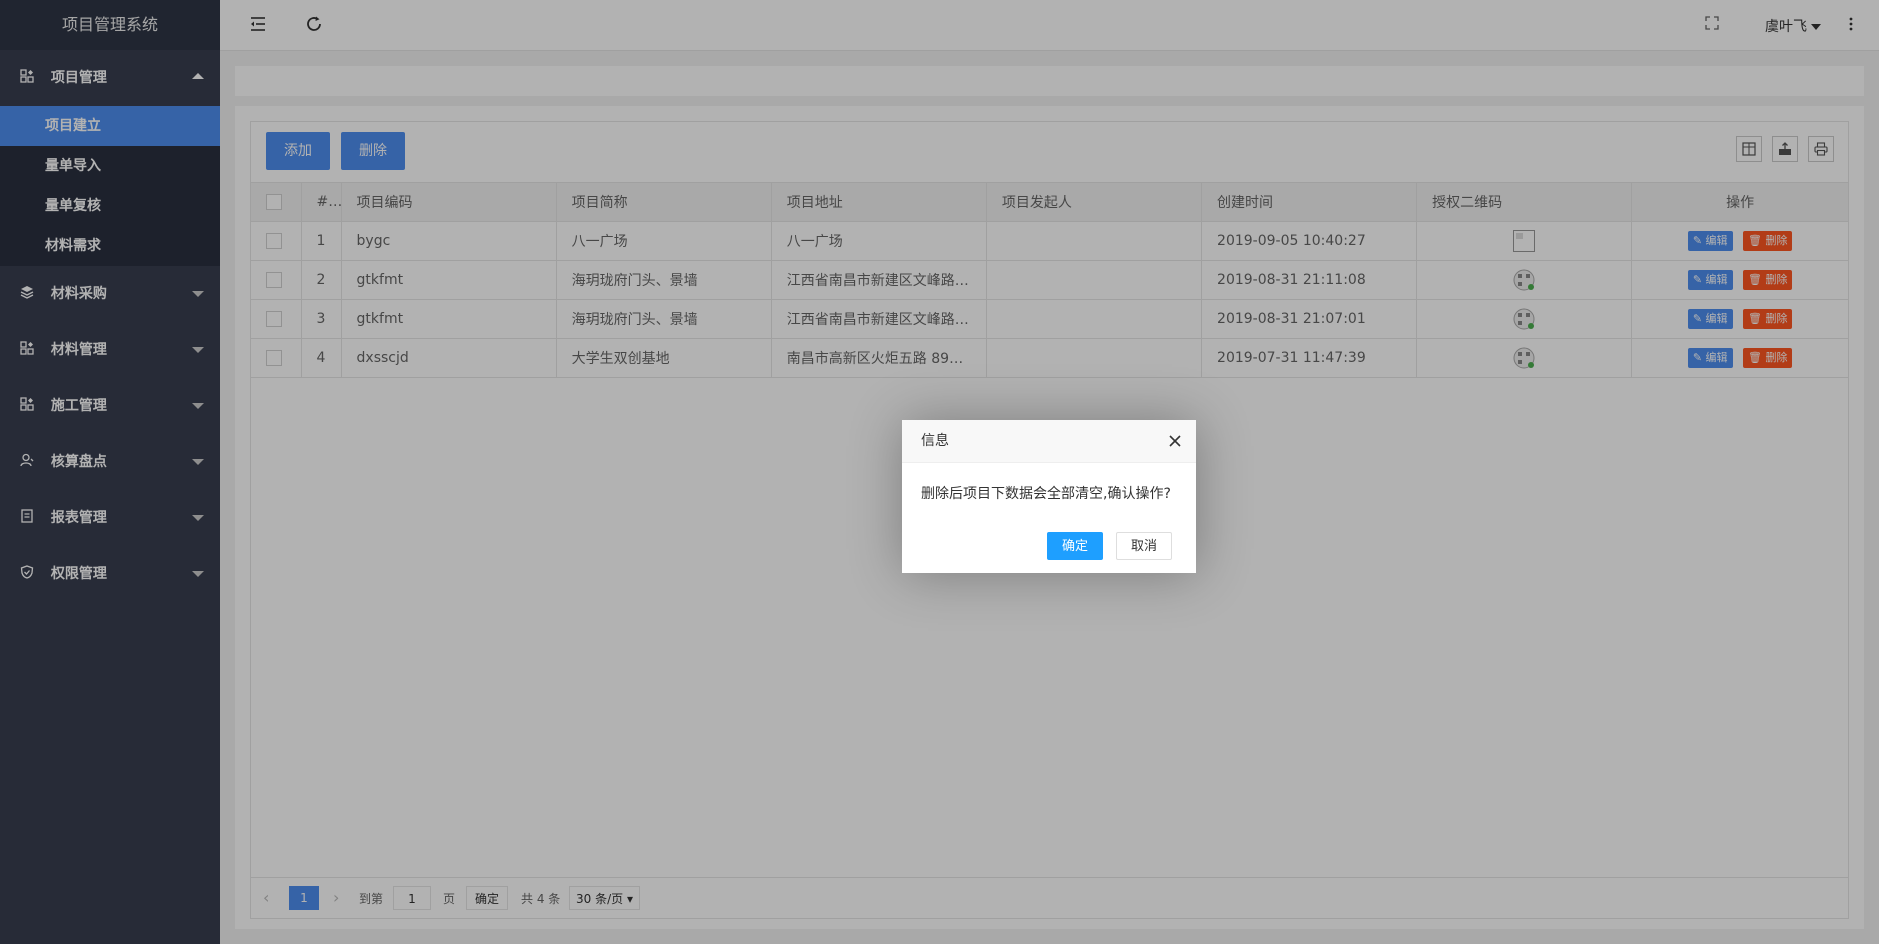  What do you see at coordinates (1175, 441) in the screenshot?
I see `close-icon` at bounding box center [1175, 441].